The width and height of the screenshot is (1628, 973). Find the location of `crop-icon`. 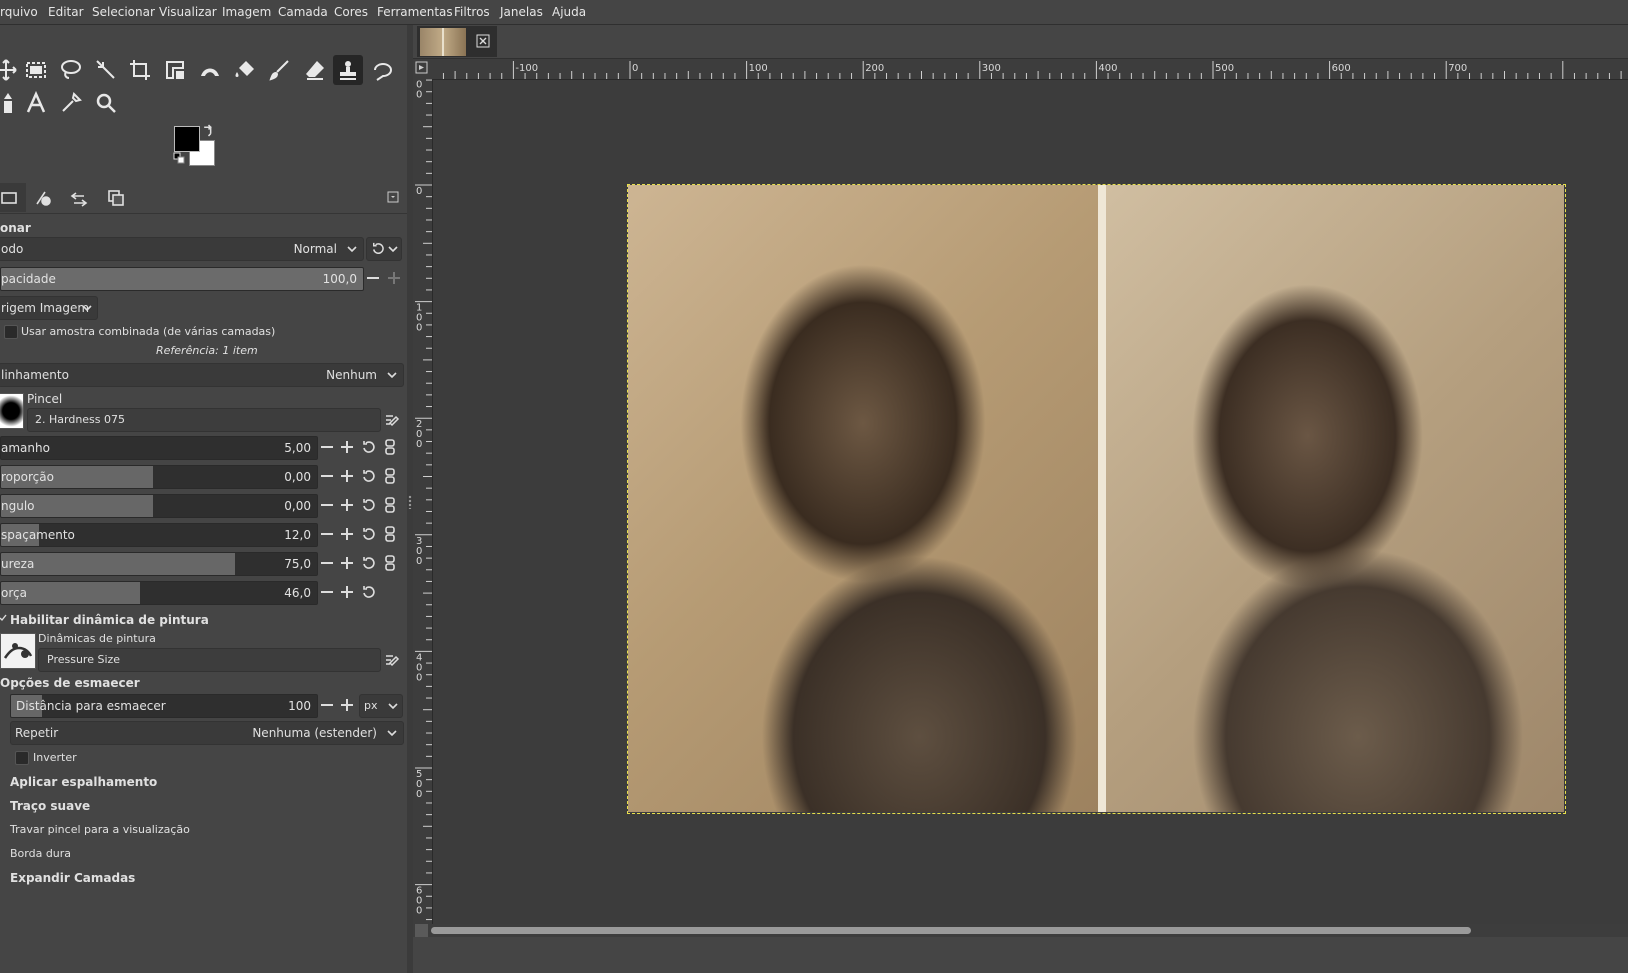

crop-icon is located at coordinates (140, 70).